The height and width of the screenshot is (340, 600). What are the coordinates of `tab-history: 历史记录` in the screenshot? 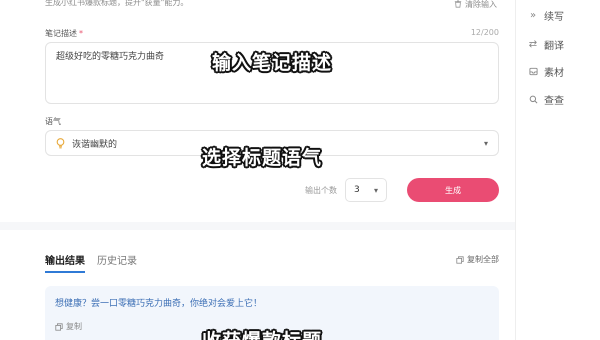 It's located at (117, 262).